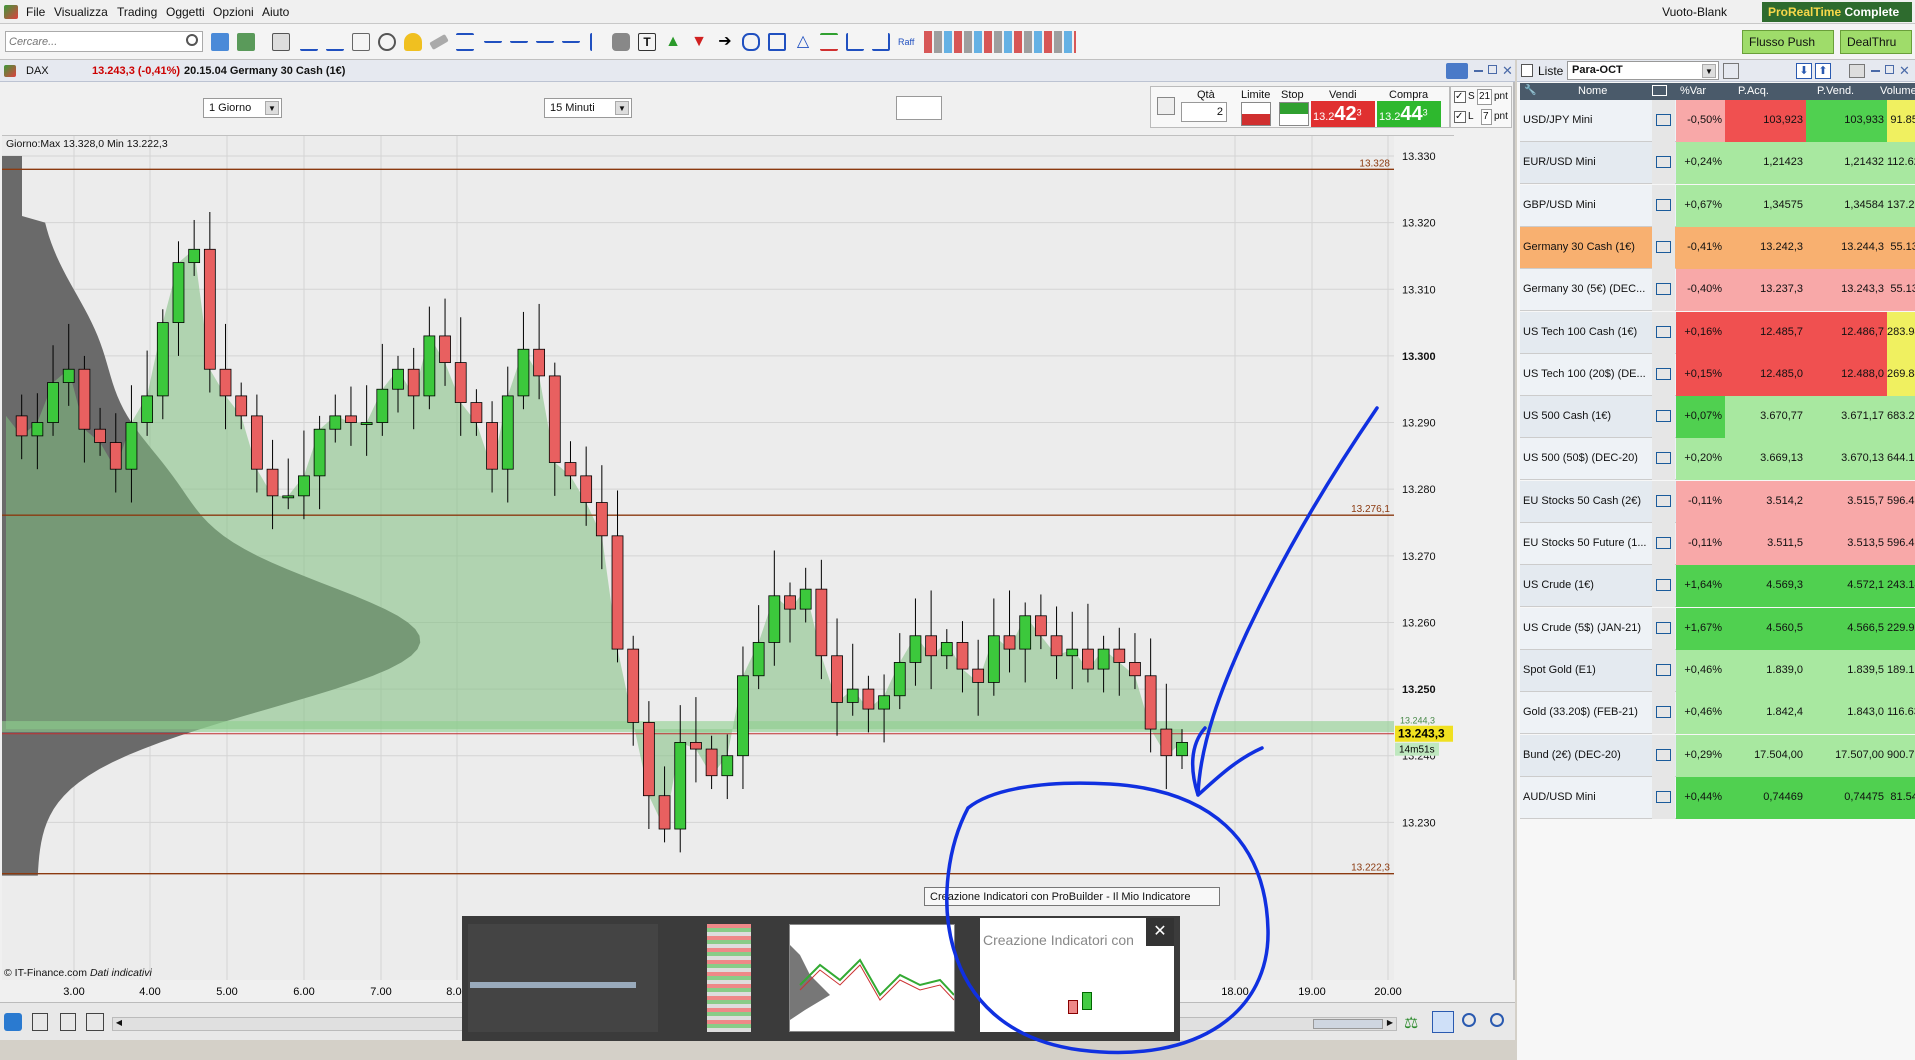 This screenshot has width=1915, height=1060. What do you see at coordinates (919, 108) in the screenshot?
I see `chart-type-icon` at bounding box center [919, 108].